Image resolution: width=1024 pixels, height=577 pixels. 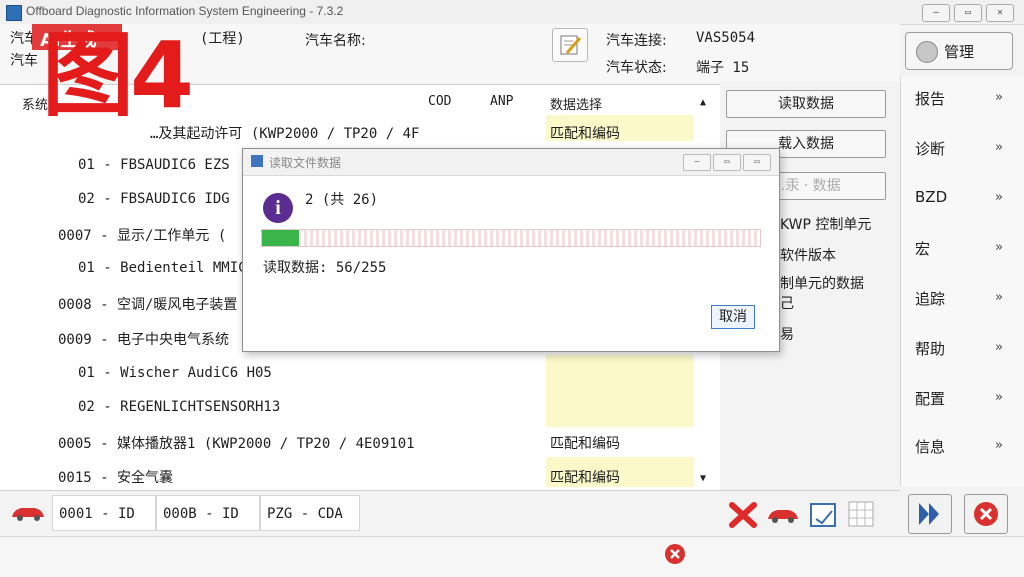 What do you see at coordinates (118, 75) in the screenshot?
I see `watermark-figure-label: 图4` at bounding box center [118, 75].